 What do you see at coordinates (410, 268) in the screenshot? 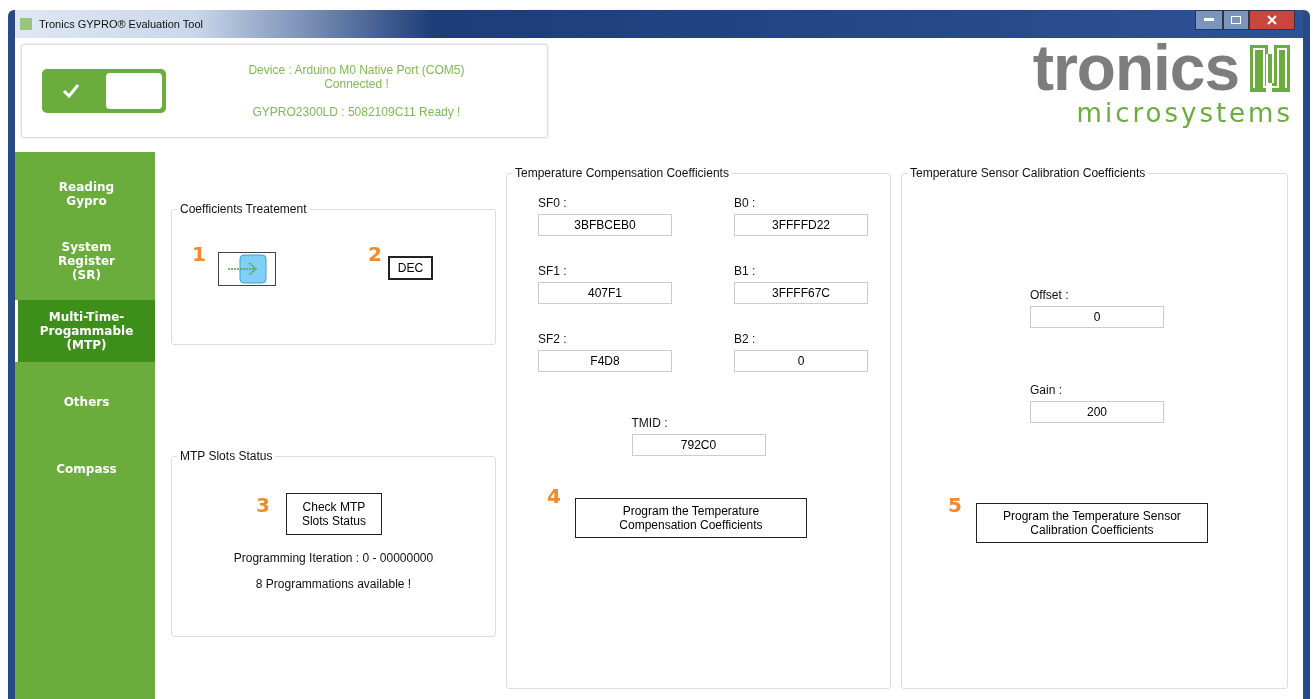
I see `dec-button: DEC` at bounding box center [410, 268].